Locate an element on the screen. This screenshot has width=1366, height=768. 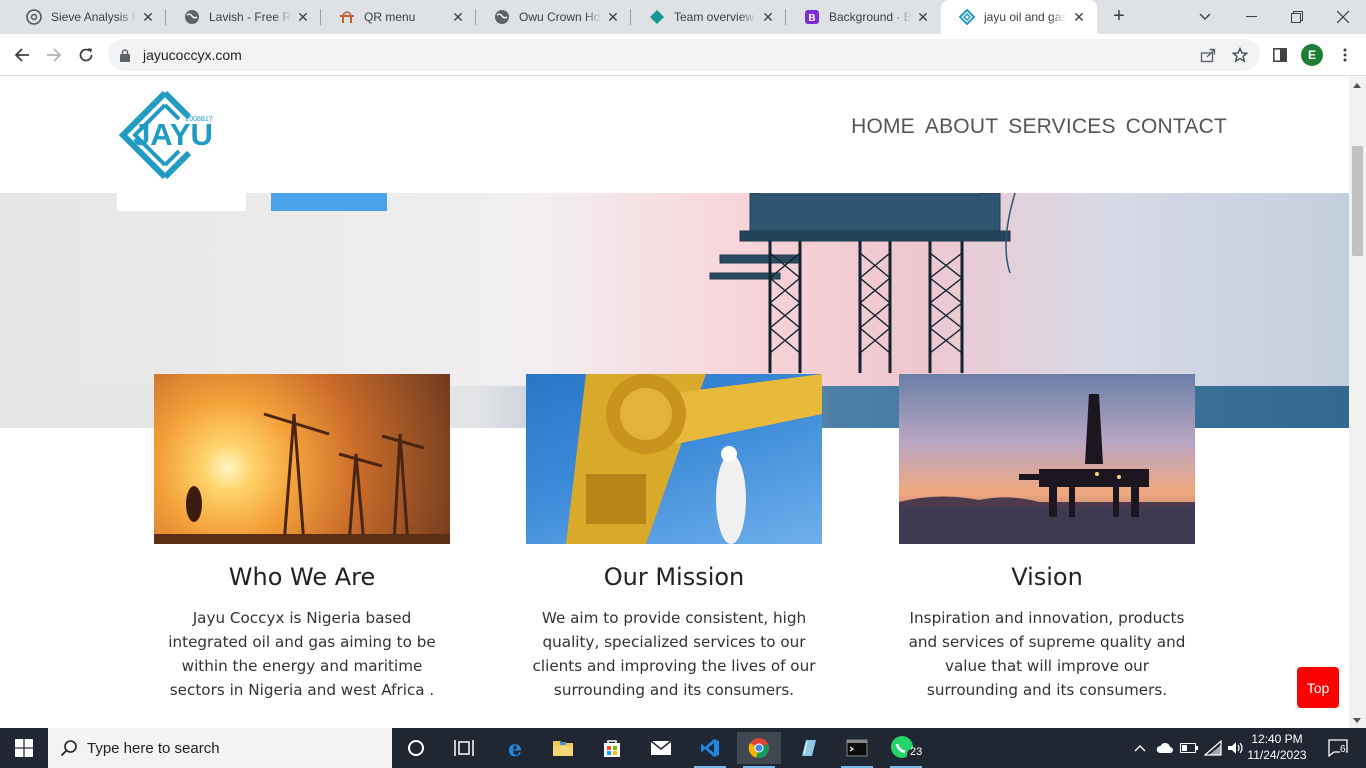
notification-center-icon: 6 is located at coordinates (1338, 748).